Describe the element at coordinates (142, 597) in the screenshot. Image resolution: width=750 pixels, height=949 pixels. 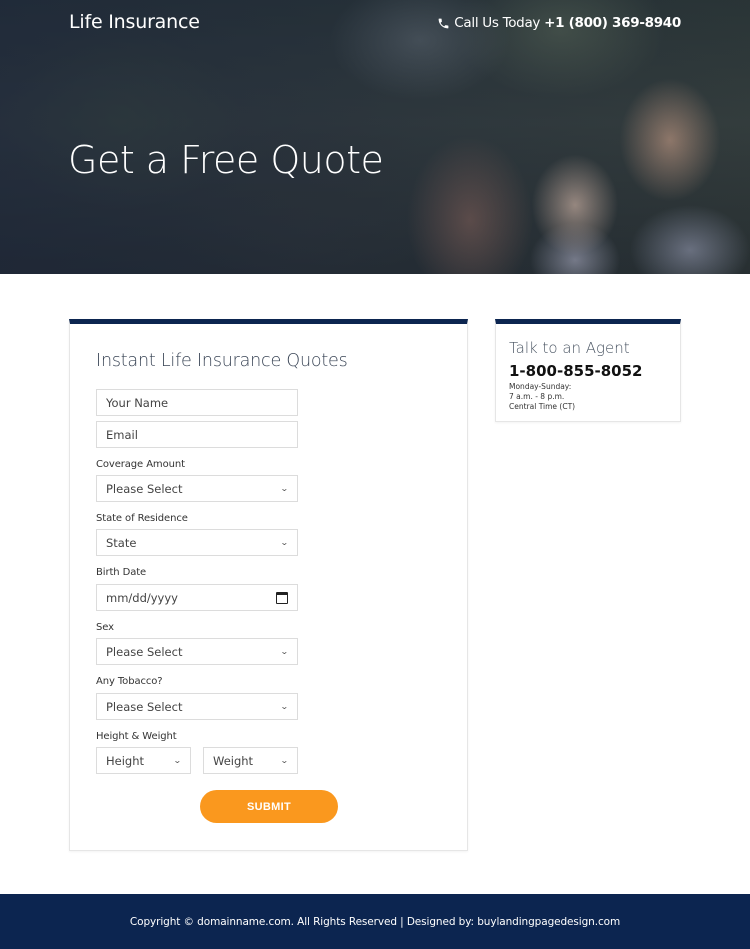
I see `birth-date-placeholder: mm/dd/yyyy` at that location.